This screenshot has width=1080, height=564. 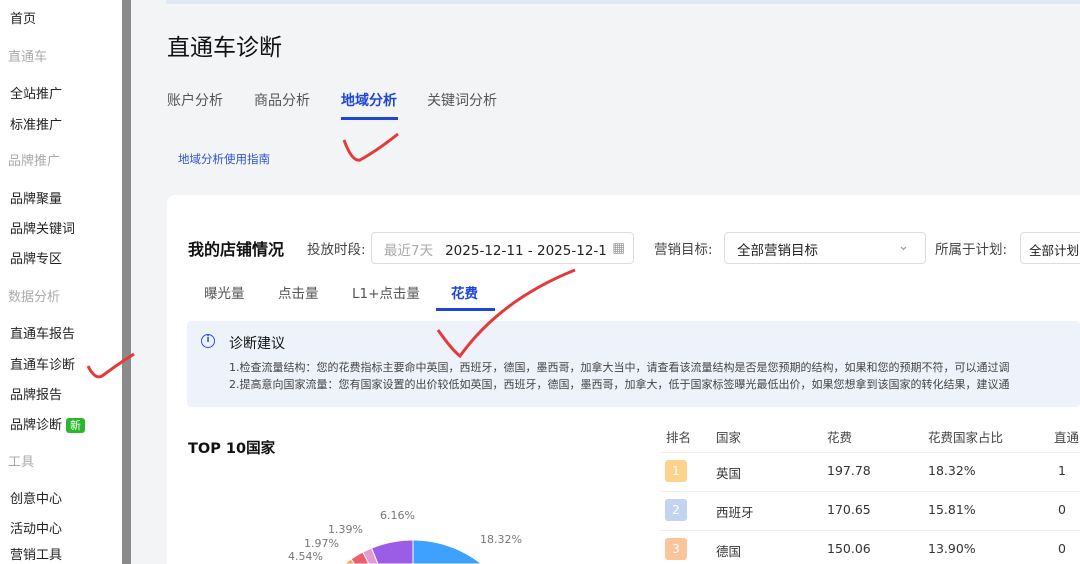 What do you see at coordinates (849, 470) in the screenshot?
I see `cell-cost: 197.78` at bounding box center [849, 470].